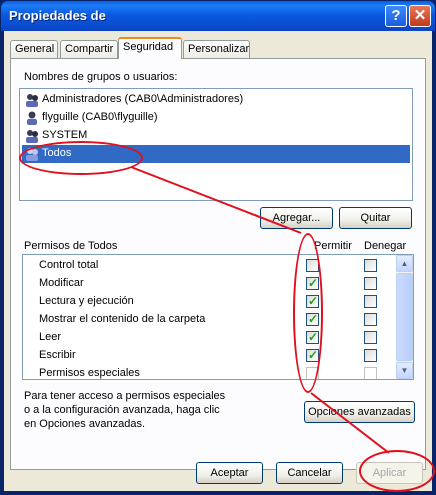 The width and height of the screenshot is (436, 495). Describe the element at coordinates (359, 412) in the screenshot. I see `advanced-options-button: Opciones avanzadas` at that location.